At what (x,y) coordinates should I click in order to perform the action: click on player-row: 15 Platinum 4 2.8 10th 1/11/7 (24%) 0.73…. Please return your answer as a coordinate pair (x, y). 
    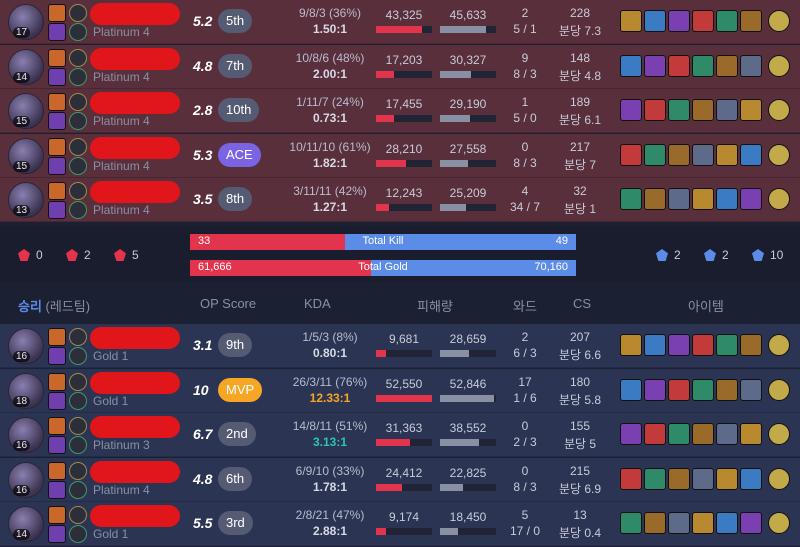
    Looking at the image, I should click on (400, 111).